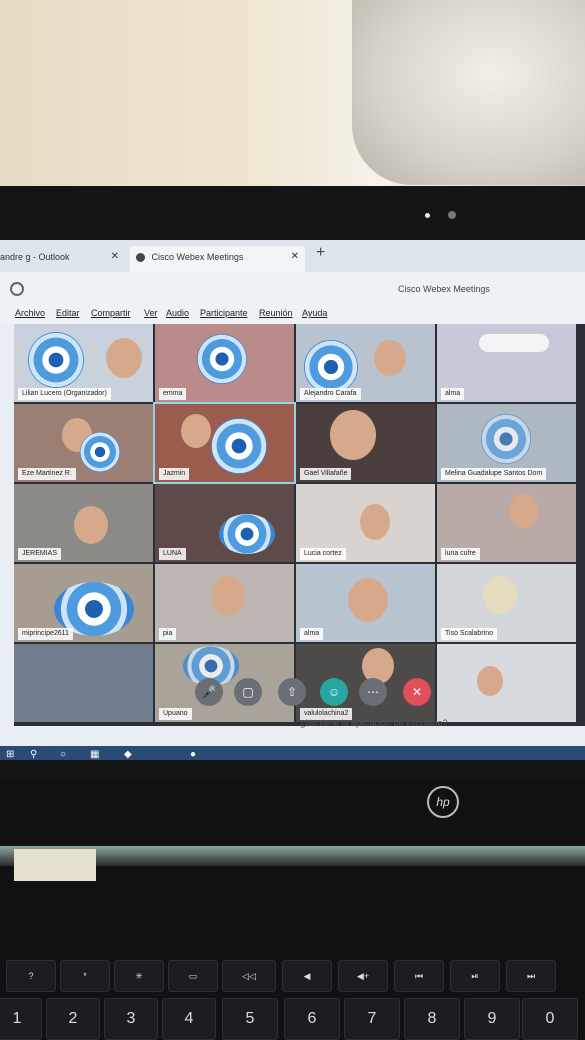 The image size is (585, 1040). I want to click on mute-icon: 🎤, so click(209, 692).